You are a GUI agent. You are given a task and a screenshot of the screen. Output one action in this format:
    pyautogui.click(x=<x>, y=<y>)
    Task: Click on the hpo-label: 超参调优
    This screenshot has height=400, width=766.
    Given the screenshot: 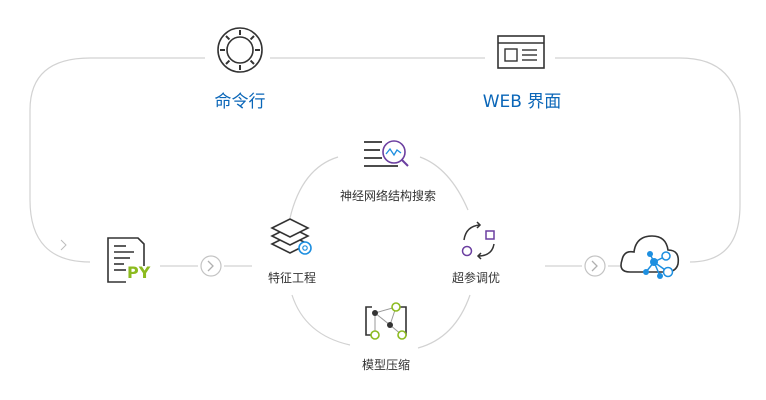 What is the action you would take?
    pyautogui.click(x=476, y=278)
    